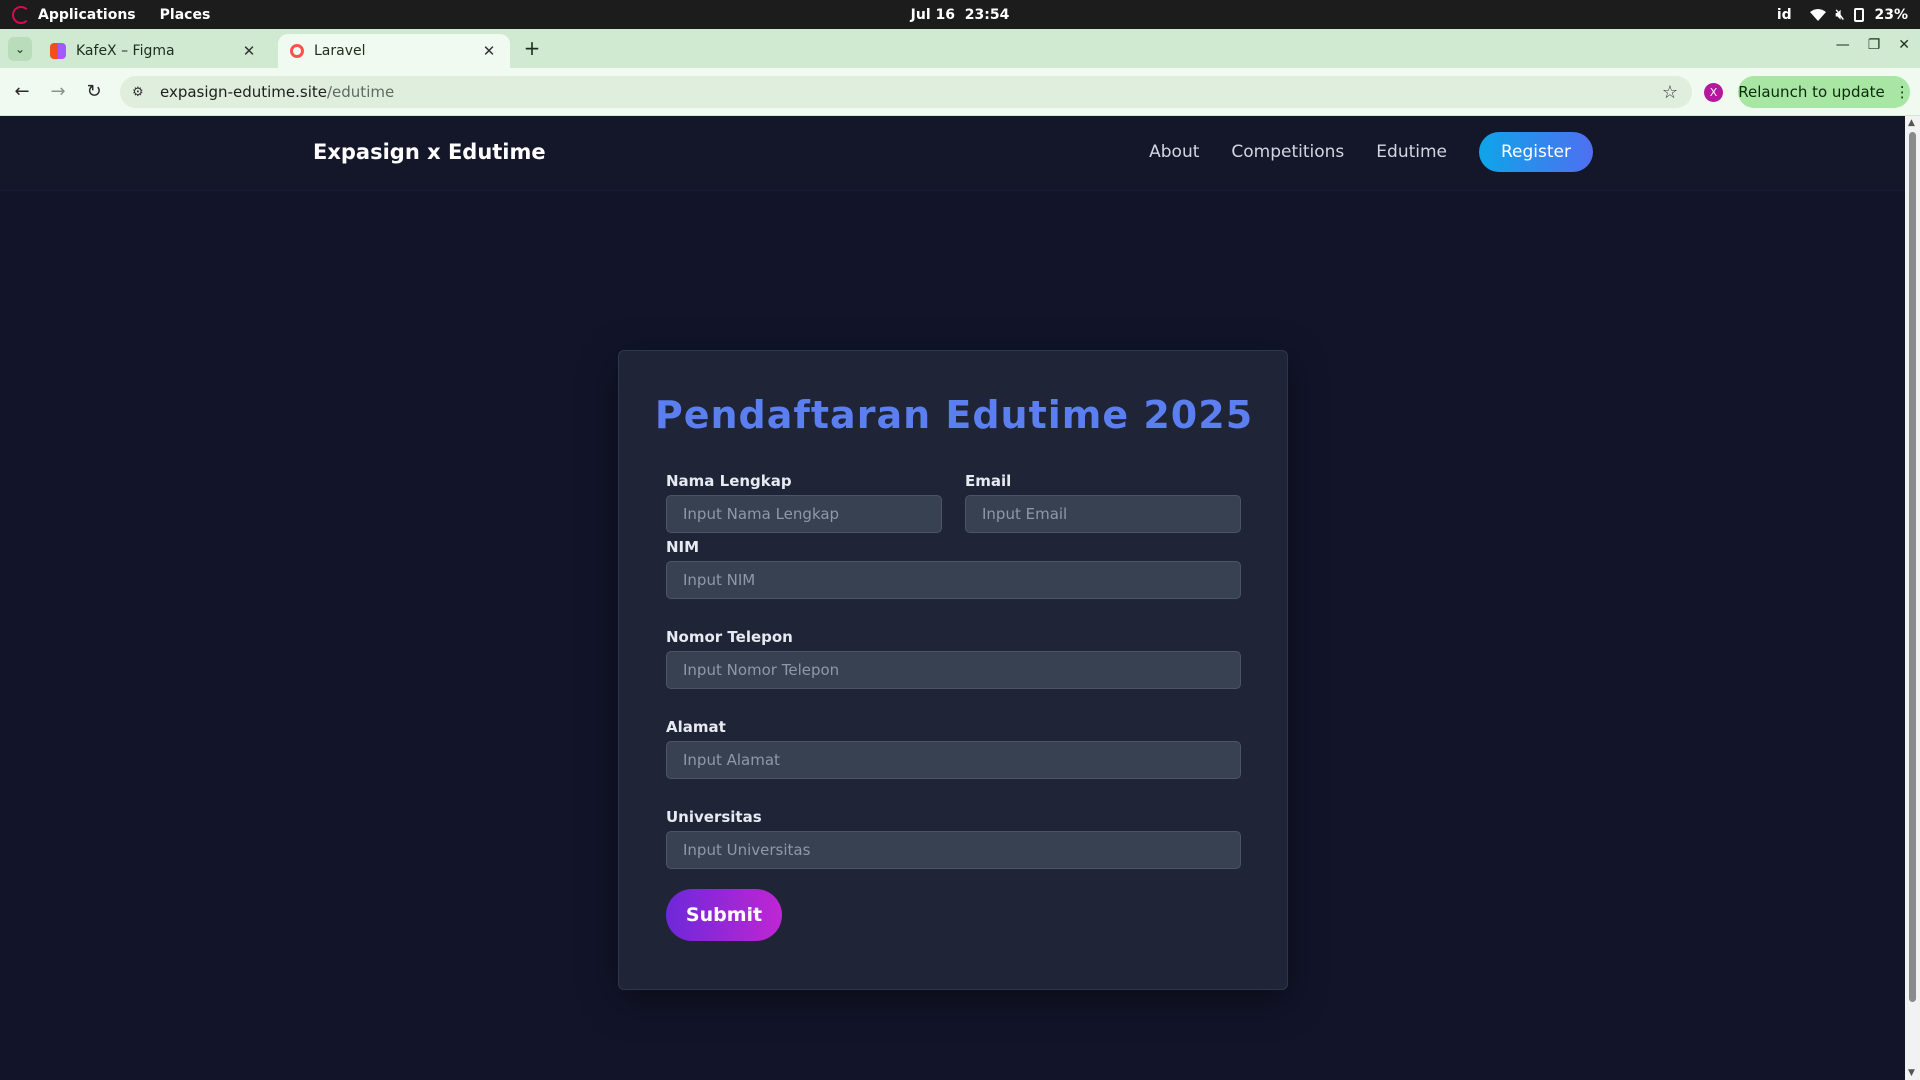 The width and height of the screenshot is (1920, 1080). Describe the element at coordinates (1911, 1073) in the screenshot. I see `scroll-down-arrow-icon: ▼` at that location.